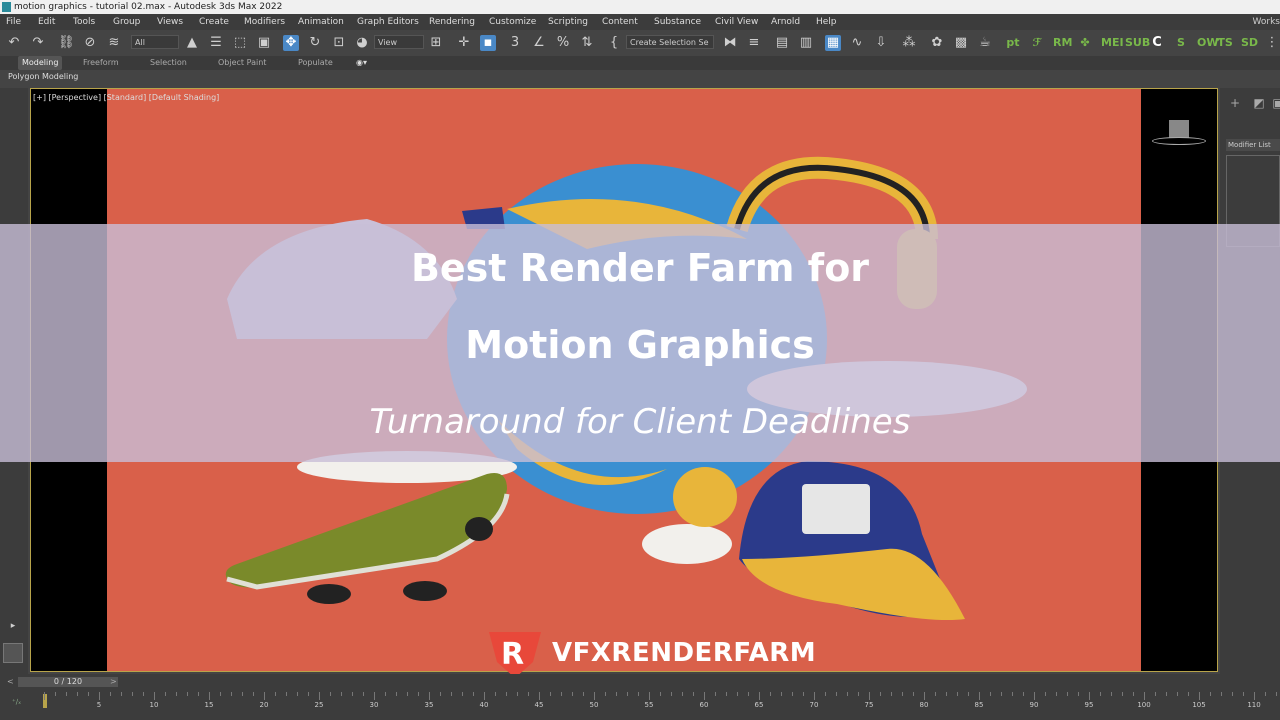  What do you see at coordinates (10, 681) in the screenshot?
I see `prev-frame-icon: <` at bounding box center [10, 681].